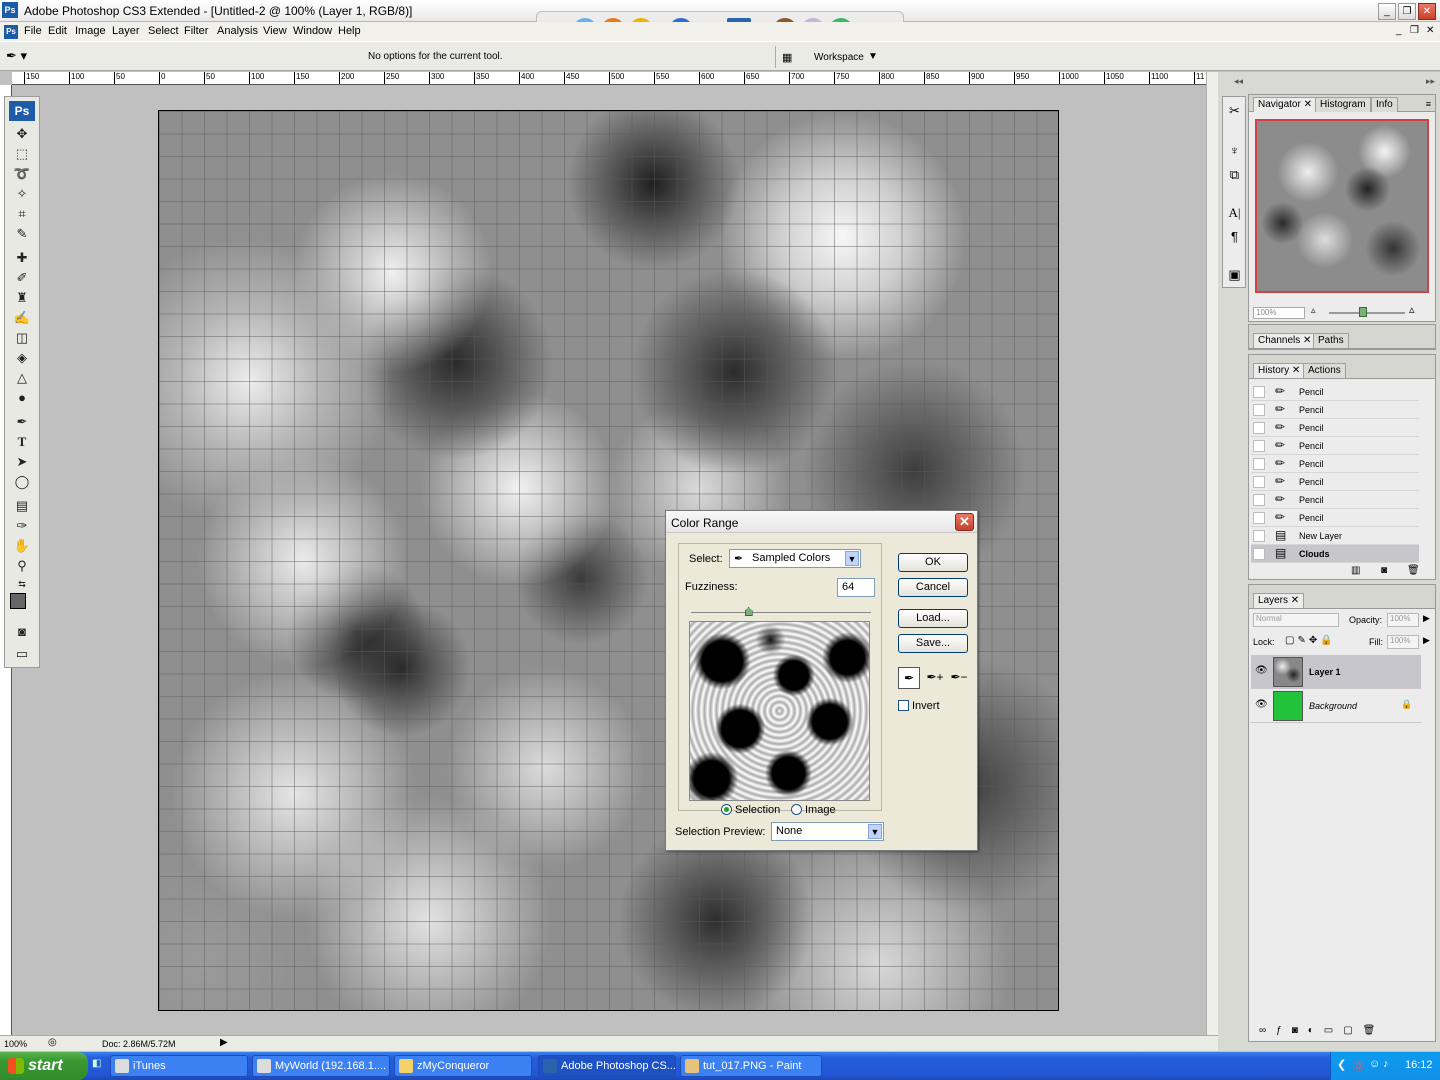  What do you see at coordinates (22, 134) in the screenshot?
I see `move-tool-icon: ✥` at bounding box center [22, 134].